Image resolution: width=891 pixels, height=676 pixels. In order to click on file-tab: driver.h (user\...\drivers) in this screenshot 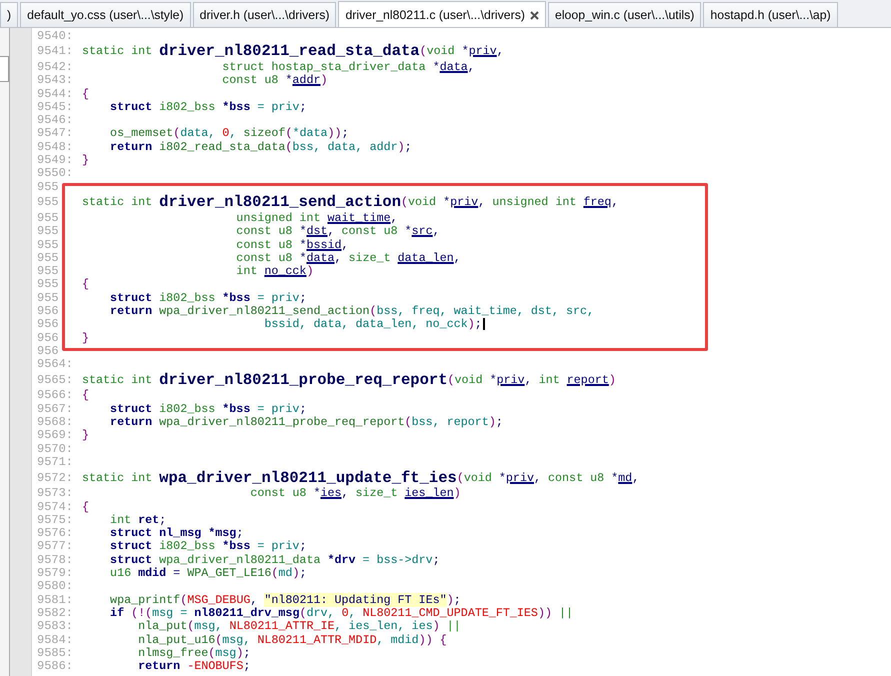, I will do `click(264, 14)`.